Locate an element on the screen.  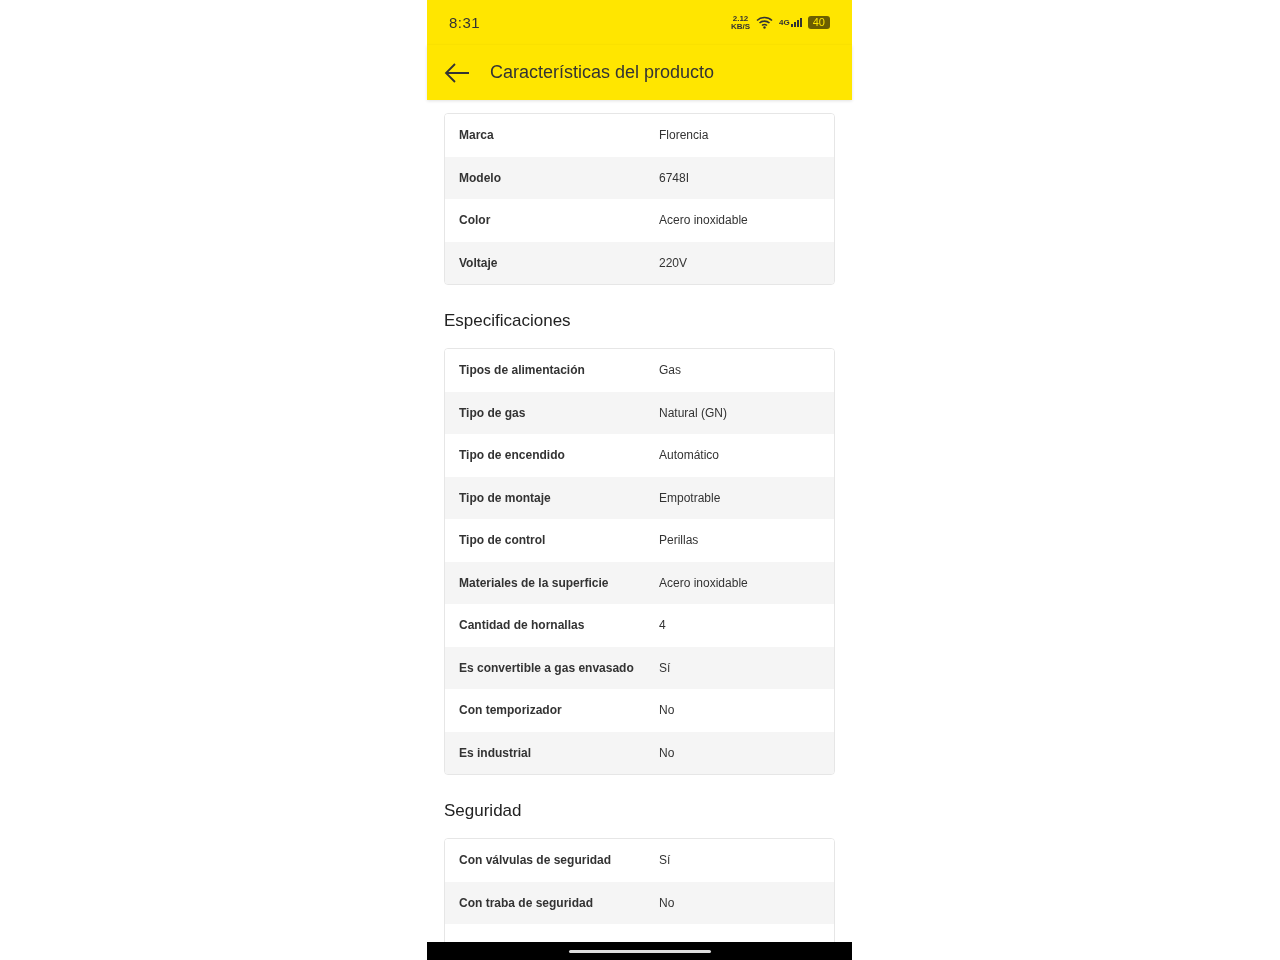
row-label: Tipo de control is located at coordinates (503, 540).